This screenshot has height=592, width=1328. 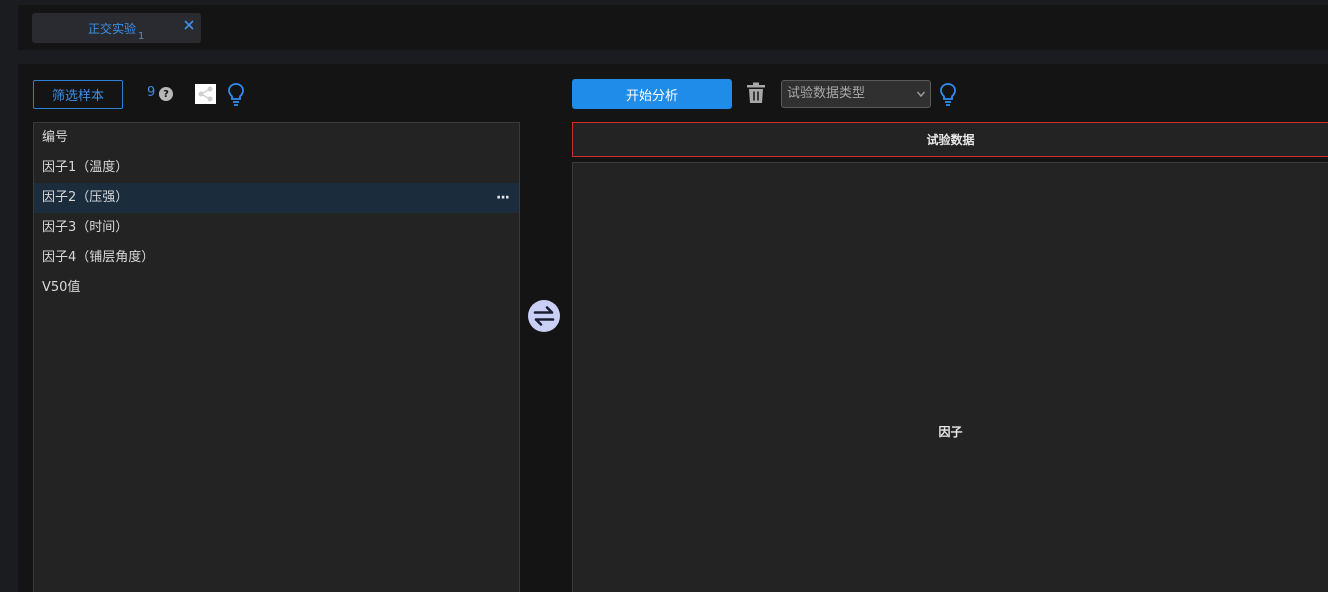 What do you see at coordinates (276, 138) in the screenshot?
I see `list-item: 编号` at bounding box center [276, 138].